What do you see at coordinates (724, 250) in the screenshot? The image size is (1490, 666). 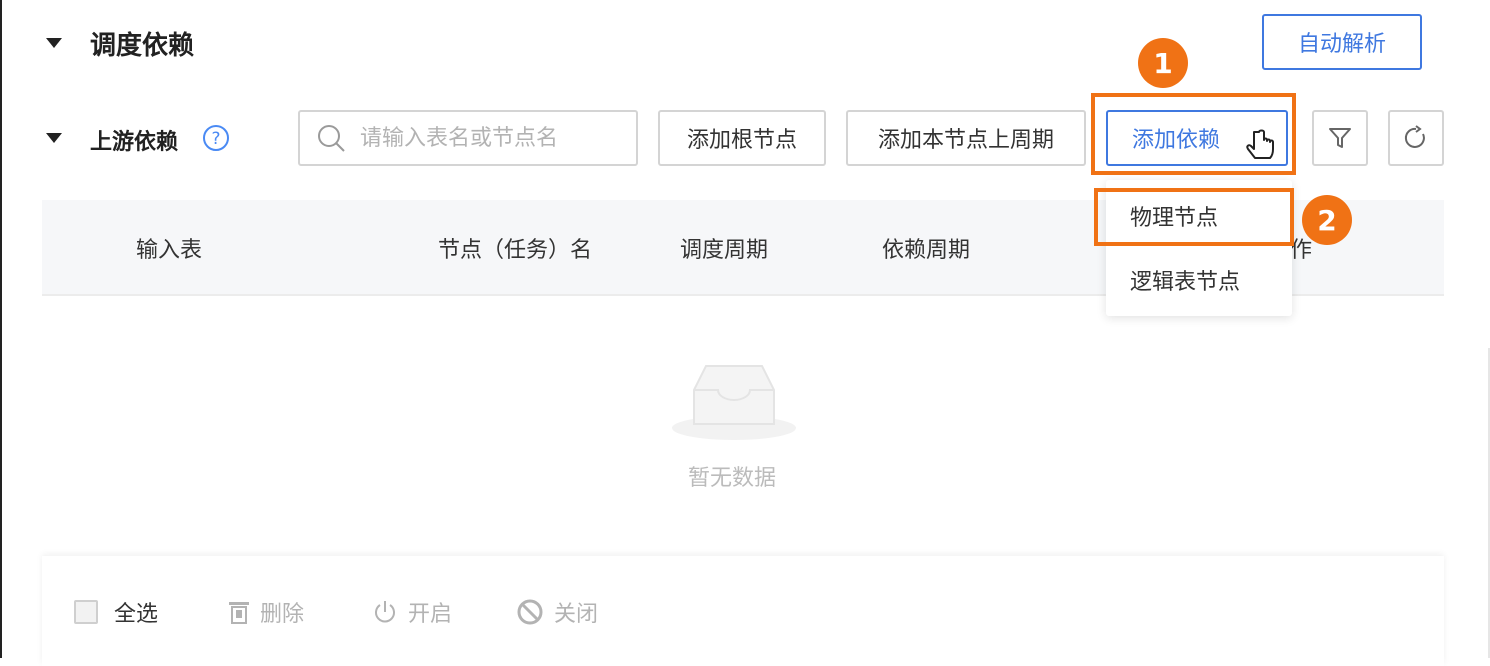 I see `column-header-schedule-cycle: 调度周期` at bounding box center [724, 250].